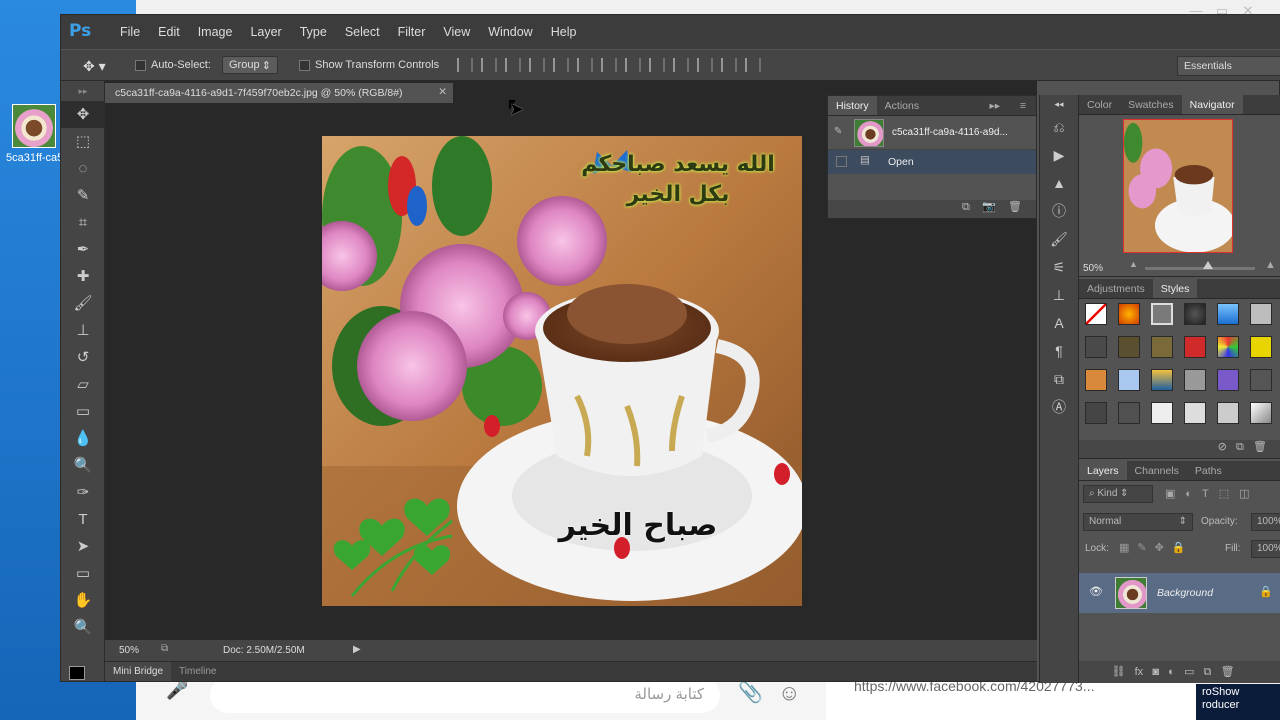 The image size is (1280, 720). I want to click on close-document-icon: ✕, so click(442, 92).